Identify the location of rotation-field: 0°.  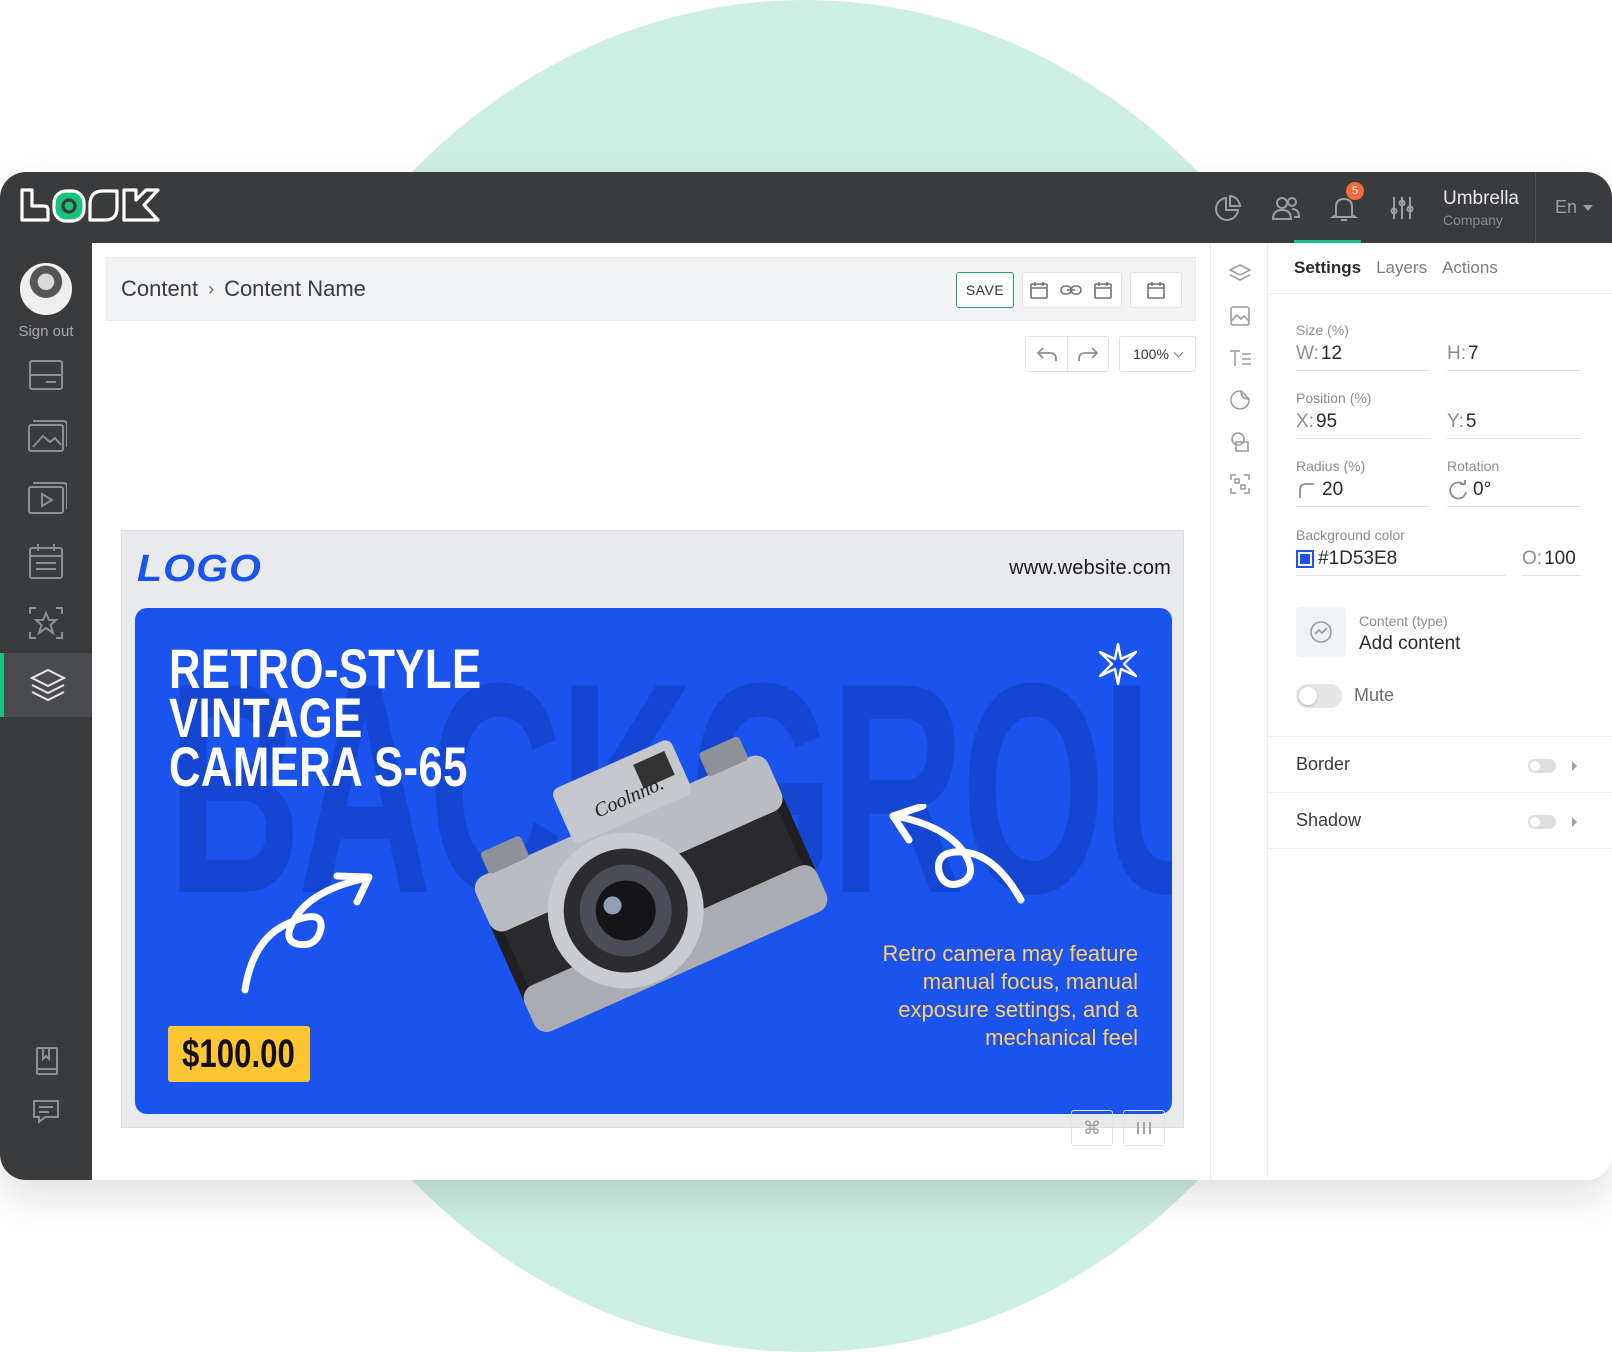
(1514, 490).